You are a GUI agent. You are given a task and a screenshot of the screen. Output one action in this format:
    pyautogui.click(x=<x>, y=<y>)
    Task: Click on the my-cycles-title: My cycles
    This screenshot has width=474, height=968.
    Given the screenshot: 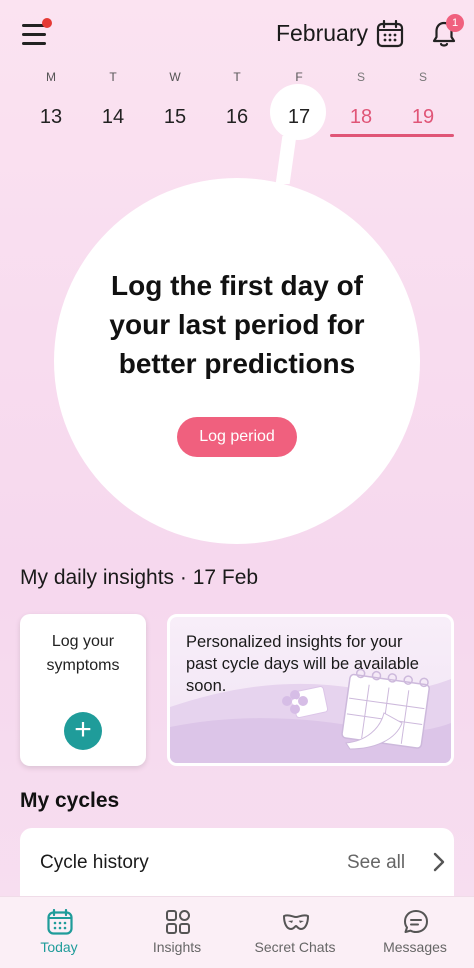 What is the action you would take?
    pyautogui.click(x=70, y=800)
    